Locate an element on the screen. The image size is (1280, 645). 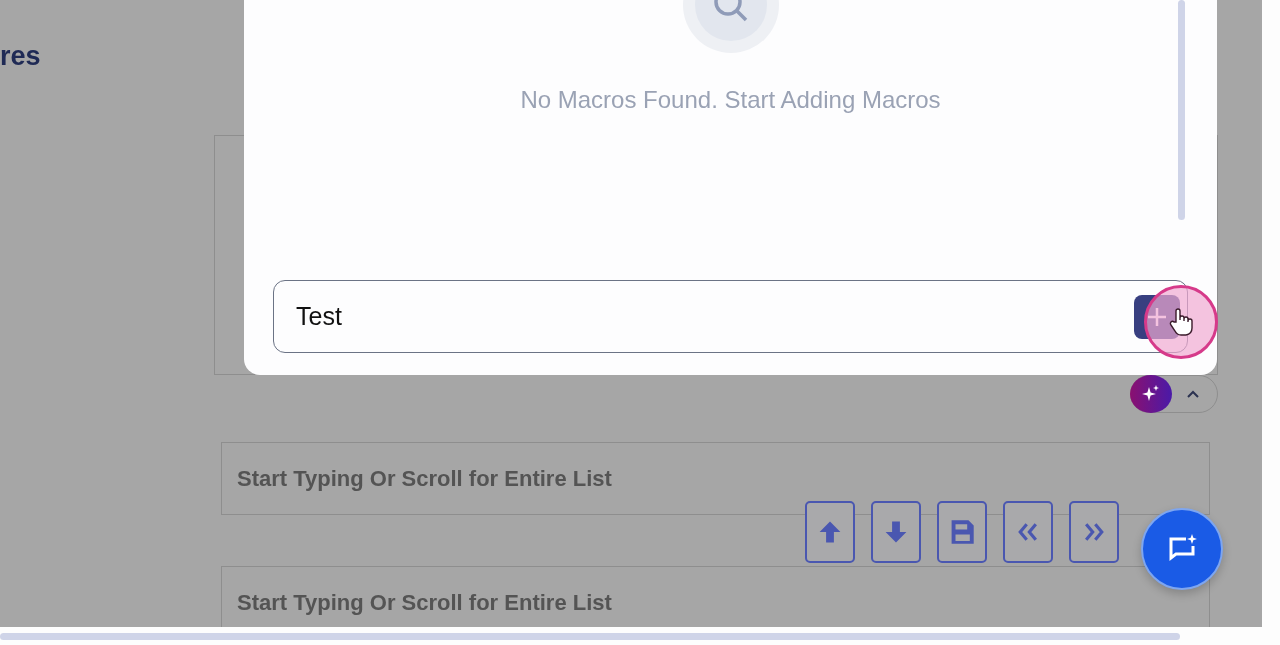
empty-message: No Macros Found. Start Adding Macros is located at coordinates (730, 100).